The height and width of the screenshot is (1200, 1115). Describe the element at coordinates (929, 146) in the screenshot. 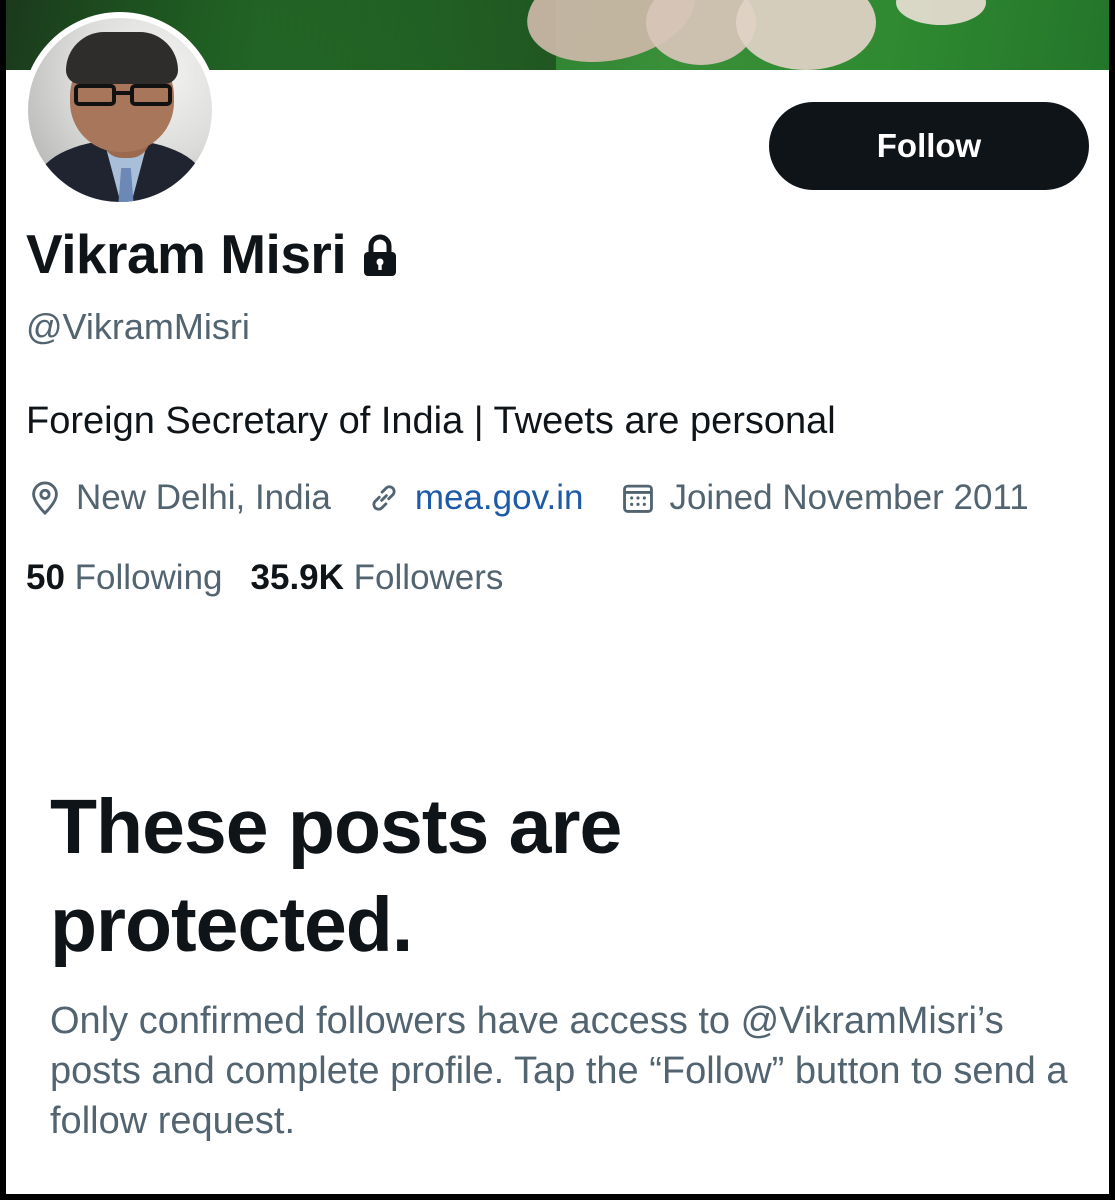

I see `follow-button: Follow` at that location.